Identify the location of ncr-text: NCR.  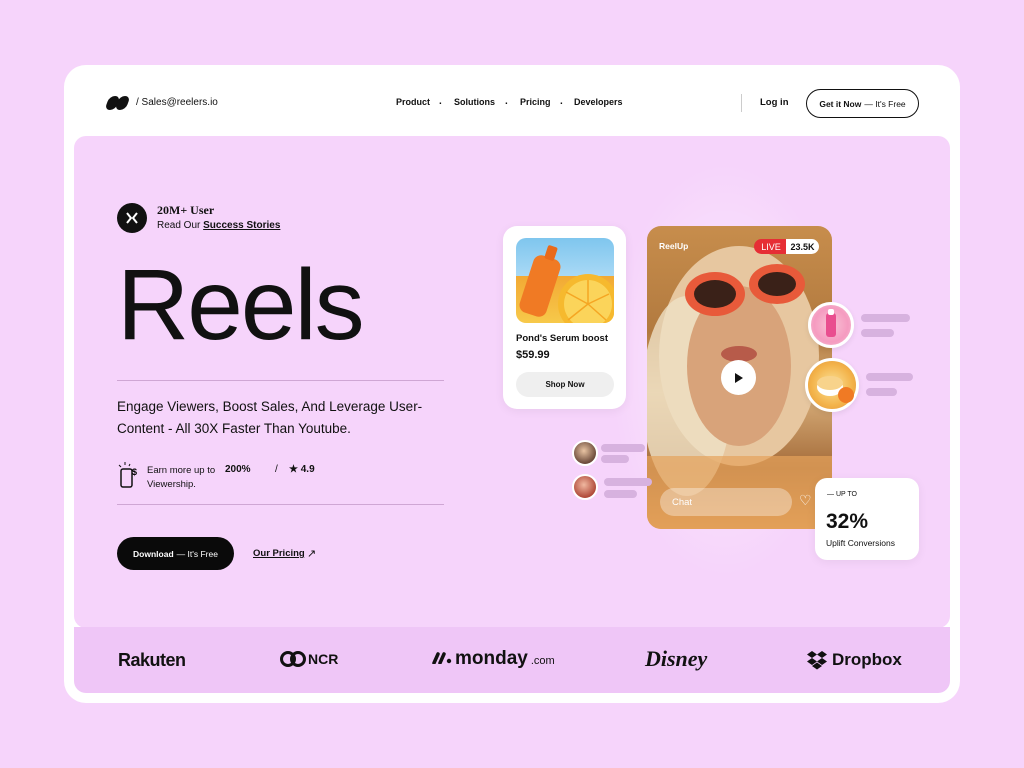
(323, 659).